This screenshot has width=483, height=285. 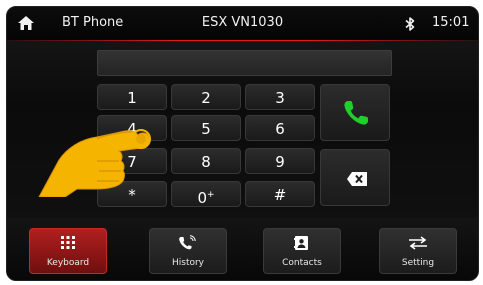 What do you see at coordinates (68, 251) in the screenshot?
I see `tab-keyboard: Keyboard` at bounding box center [68, 251].